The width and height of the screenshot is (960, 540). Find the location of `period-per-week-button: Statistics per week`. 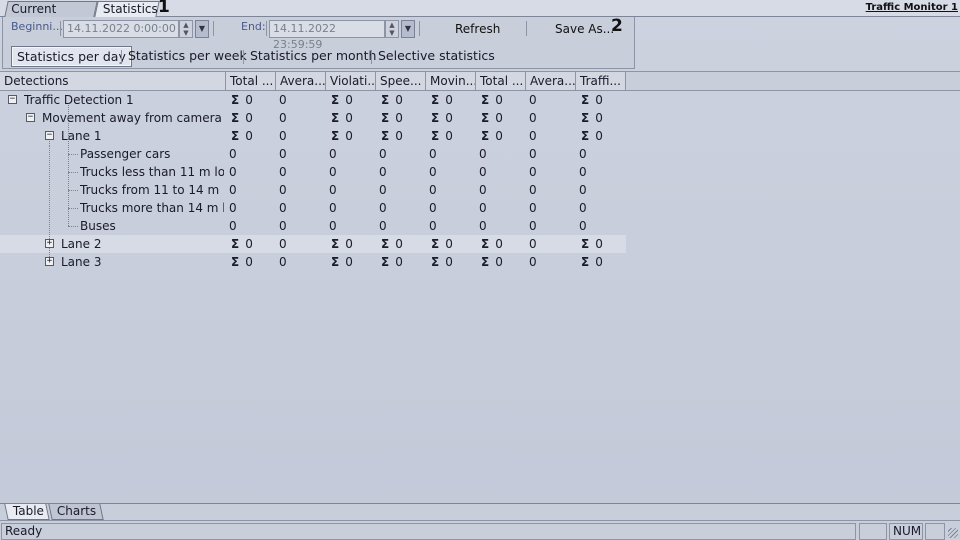

period-per-week-button: Statistics per week is located at coordinates (187, 56).